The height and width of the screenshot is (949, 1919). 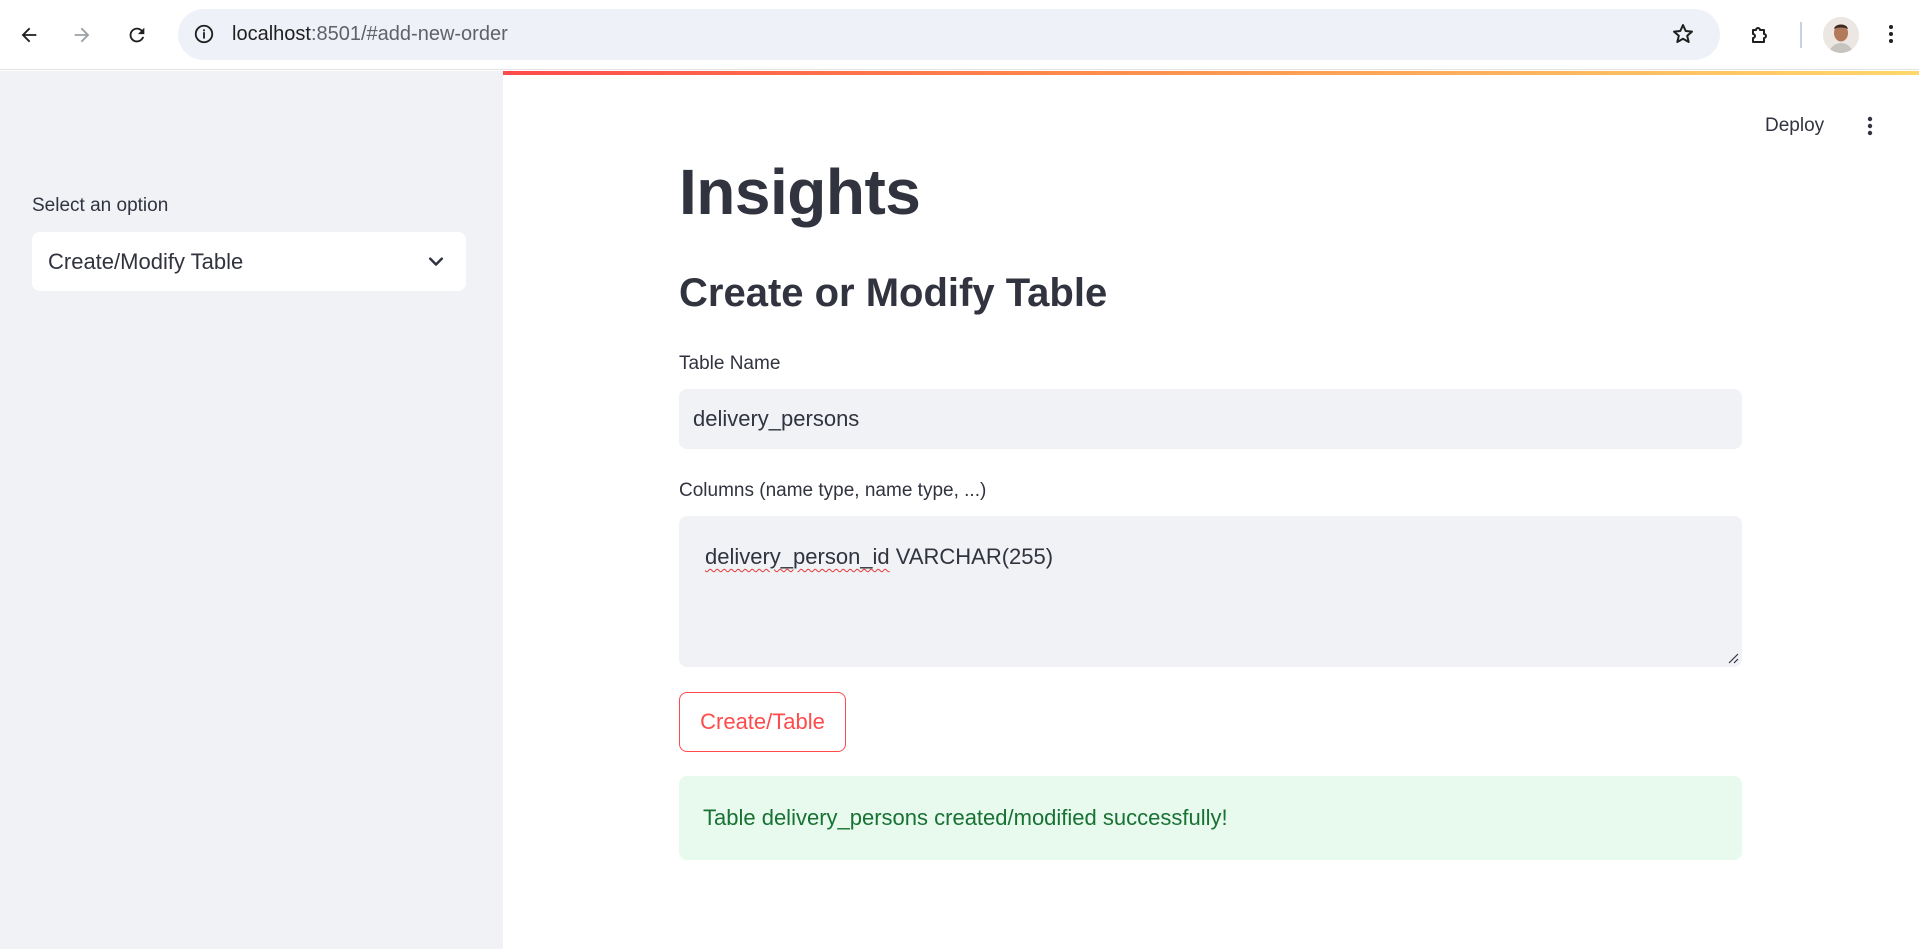 I want to click on select-label: Select an option, so click(x=100, y=205).